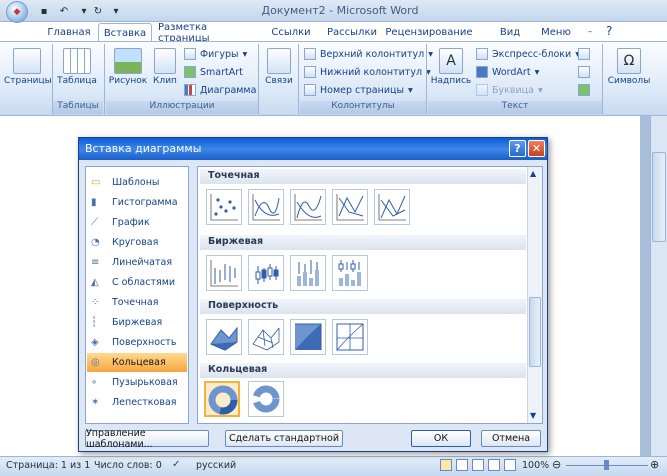  What do you see at coordinates (478, 465) in the screenshot?
I see `web-layout-icon` at bounding box center [478, 465].